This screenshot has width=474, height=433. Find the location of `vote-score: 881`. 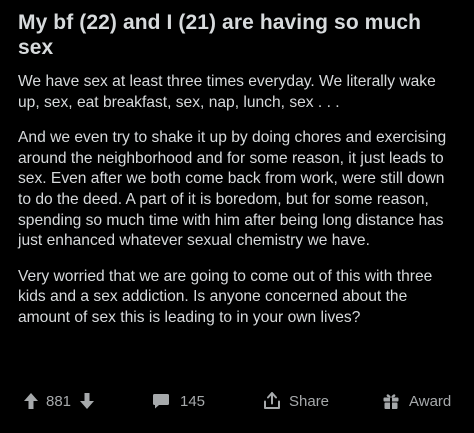

vote-score: 881 is located at coordinates (59, 401).